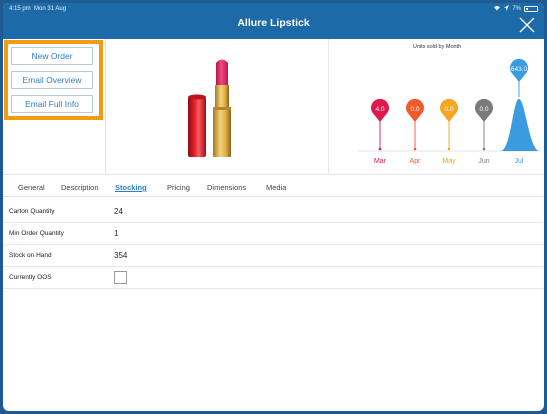 This screenshot has height=414, width=547. I want to click on chart-data-label-may: 0.0, so click(448, 109).